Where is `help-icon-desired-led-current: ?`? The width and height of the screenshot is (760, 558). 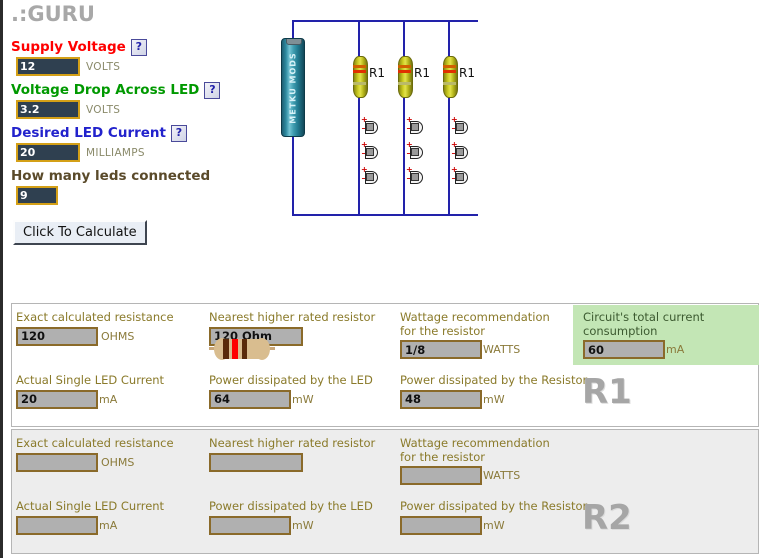 help-icon-desired-led-current: ? is located at coordinates (179, 133).